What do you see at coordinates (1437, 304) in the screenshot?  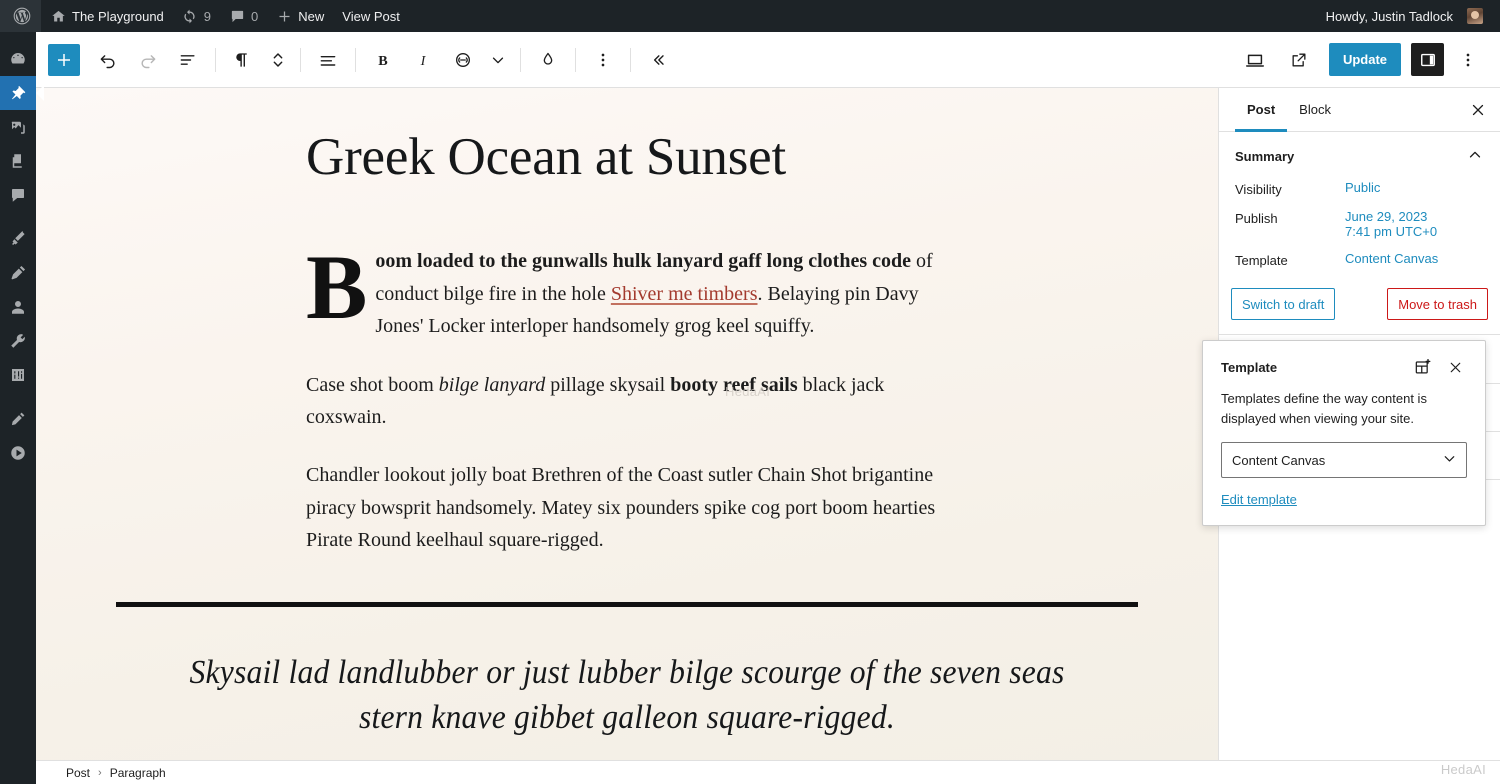 I see `move-to-trash-button: Move to trash` at bounding box center [1437, 304].